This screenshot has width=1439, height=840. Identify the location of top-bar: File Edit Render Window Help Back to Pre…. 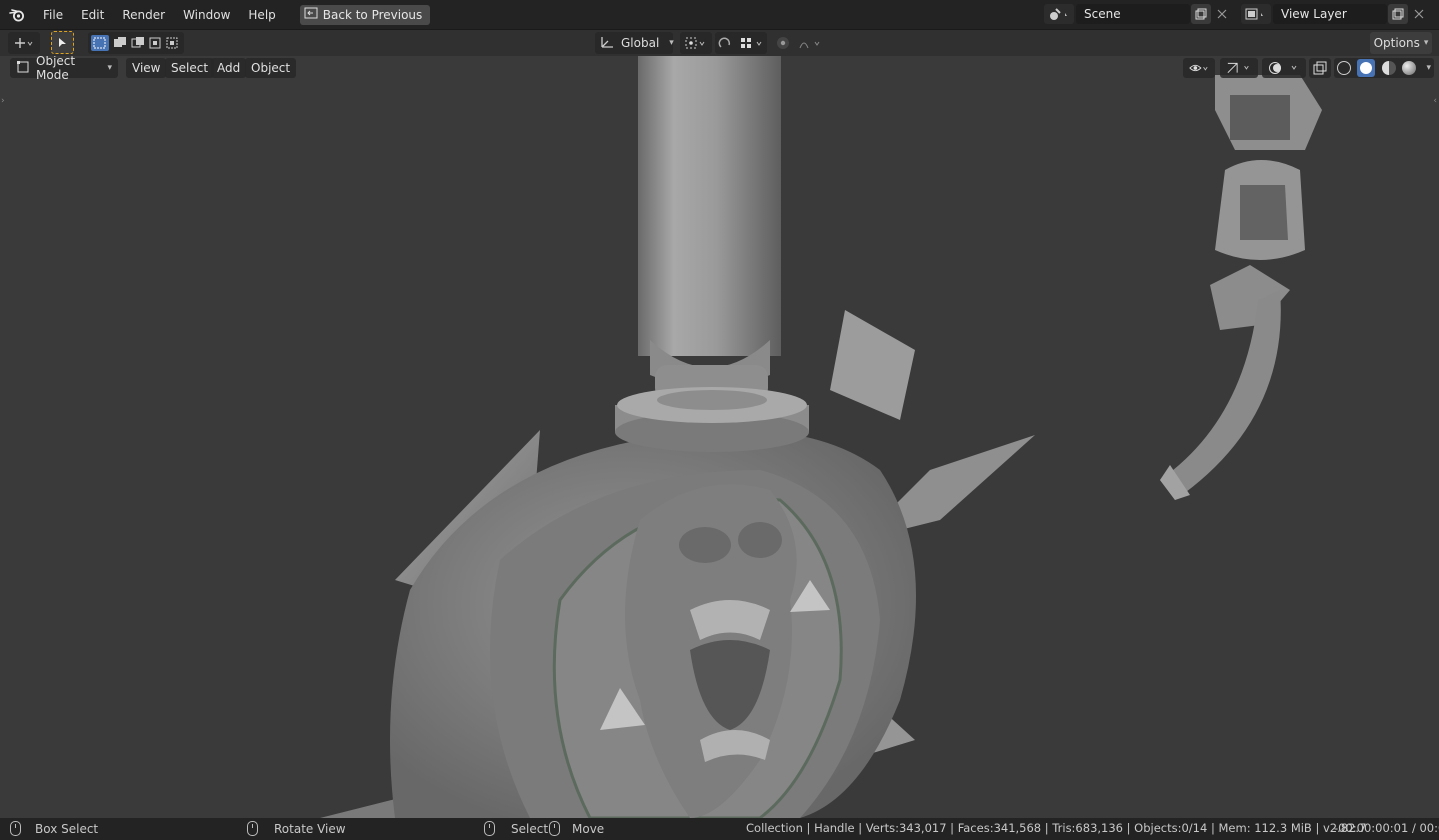
(719, 15).